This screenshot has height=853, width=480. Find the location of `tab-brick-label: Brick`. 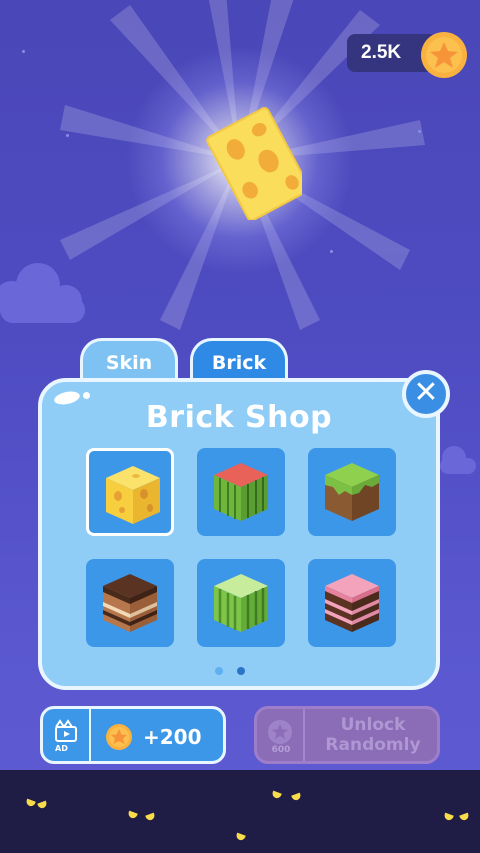

tab-brick-label: Brick is located at coordinates (239, 363).